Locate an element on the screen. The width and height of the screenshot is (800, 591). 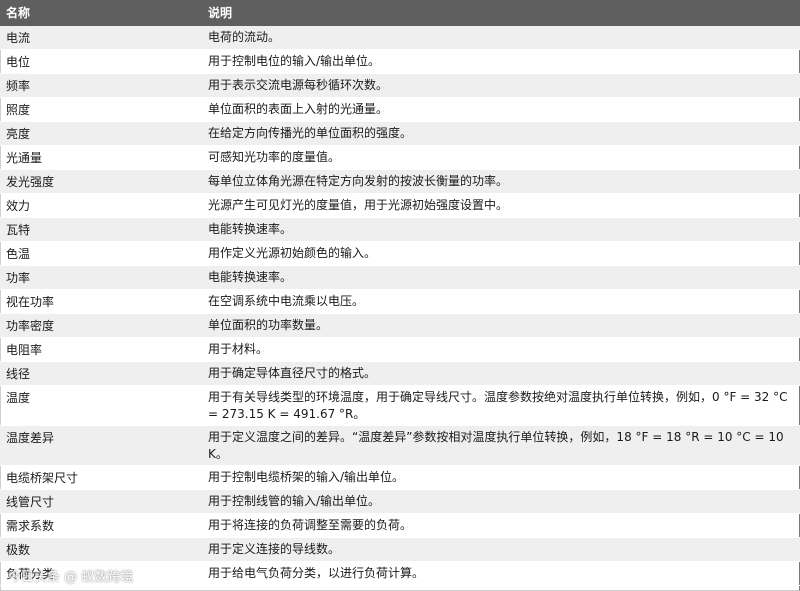
table-row: 电缆桥架尺寸 用于控制电缆桥架的输入/输出单位。 is located at coordinates (400, 478).